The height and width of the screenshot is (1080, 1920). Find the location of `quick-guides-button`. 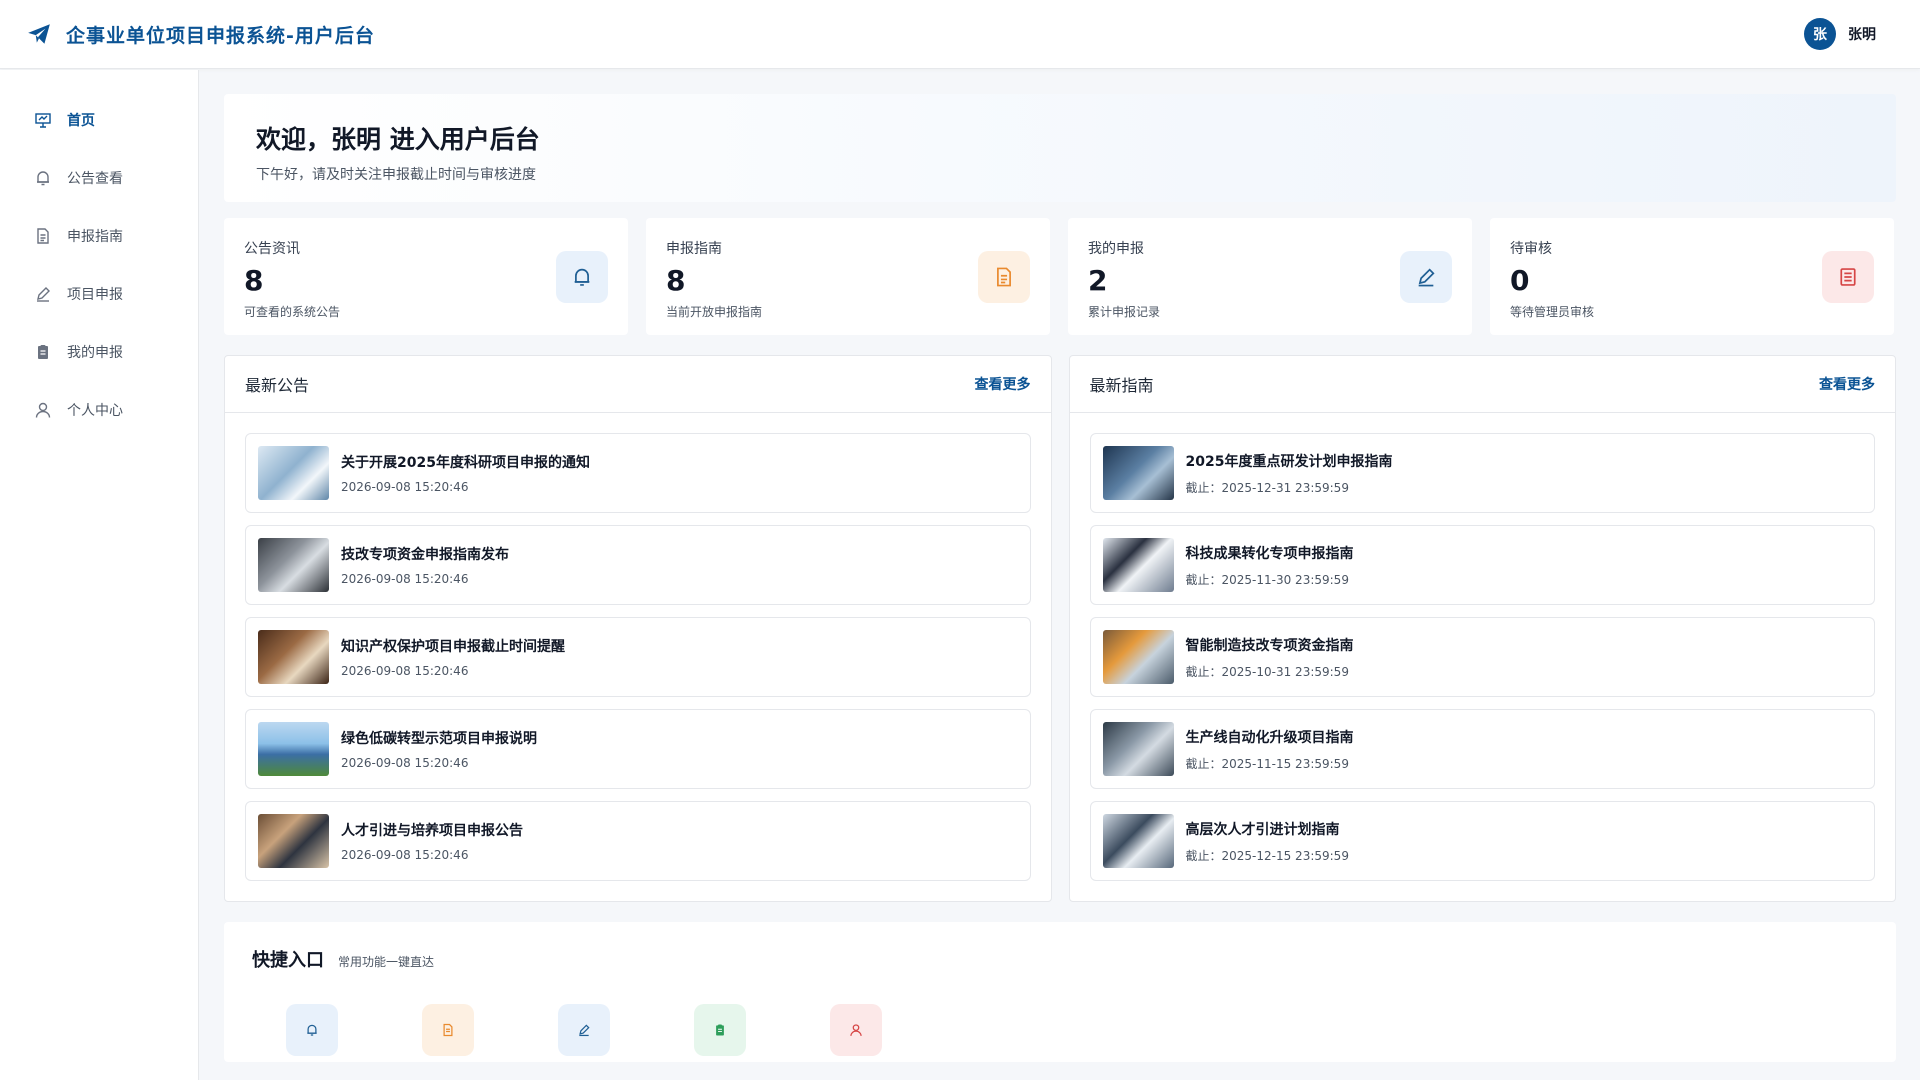

quick-guides-button is located at coordinates (448, 1030).